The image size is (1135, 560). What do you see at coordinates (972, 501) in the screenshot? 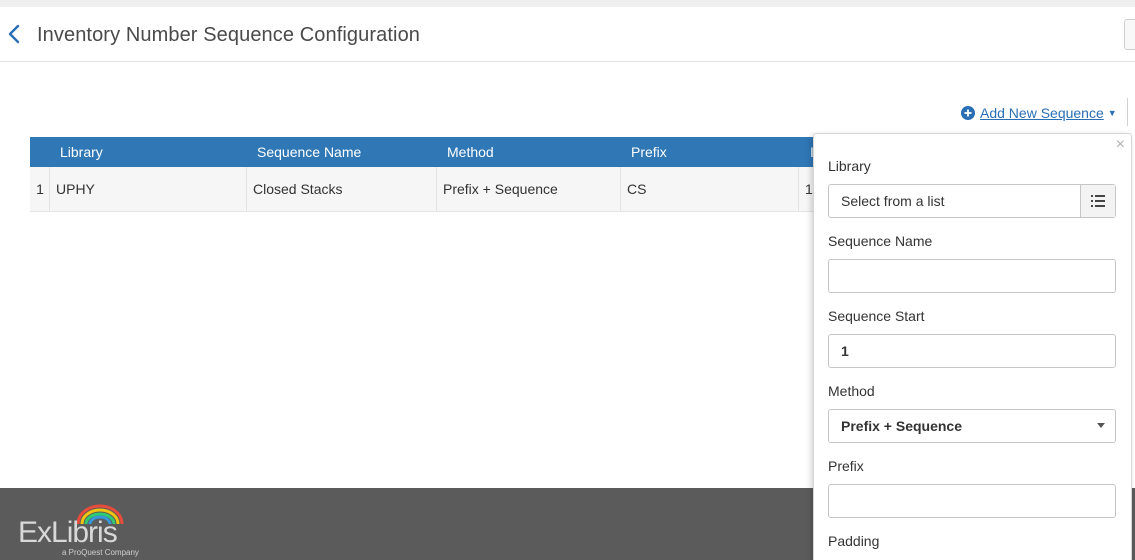
I see `prefix-field` at bounding box center [972, 501].